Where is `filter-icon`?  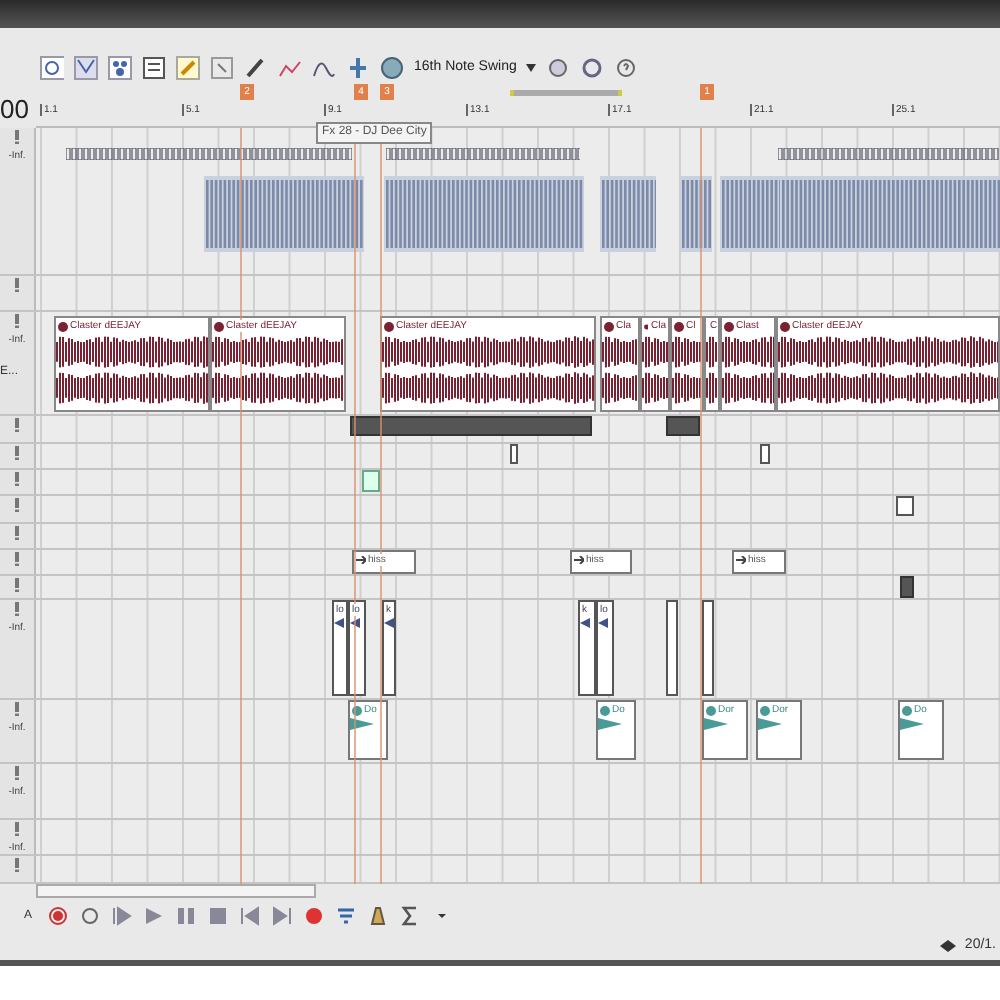 filter-icon is located at coordinates (346, 916).